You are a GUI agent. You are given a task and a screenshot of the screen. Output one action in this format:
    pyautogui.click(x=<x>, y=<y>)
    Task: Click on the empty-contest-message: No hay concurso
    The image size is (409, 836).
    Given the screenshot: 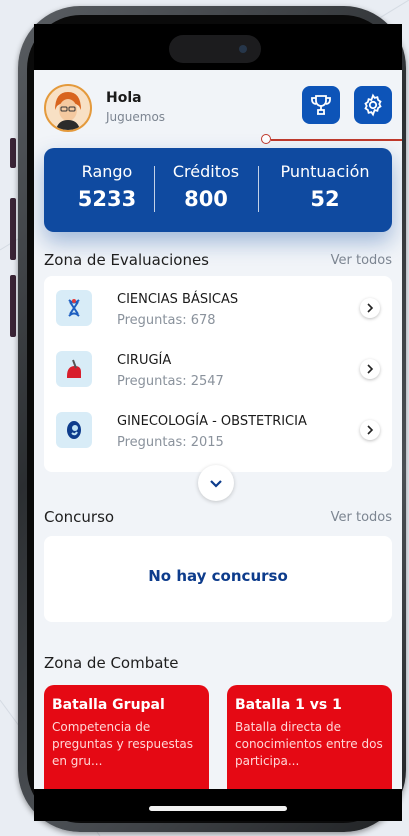 What is the action you would take?
    pyautogui.click(x=218, y=576)
    